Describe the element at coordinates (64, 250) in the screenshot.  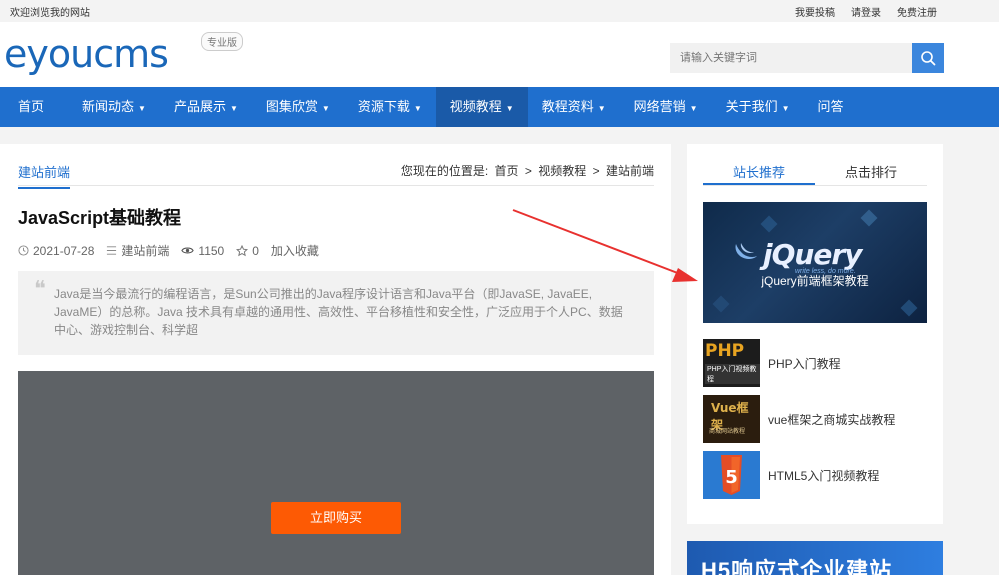
I see `publish-date: 2021-07-28` at that location.